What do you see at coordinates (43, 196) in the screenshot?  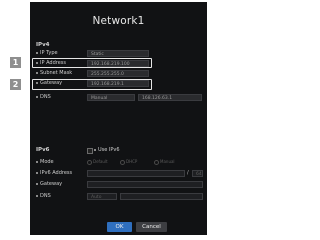 I see `ipv6-dns-label: DNS` at bounding box center [43, 196].